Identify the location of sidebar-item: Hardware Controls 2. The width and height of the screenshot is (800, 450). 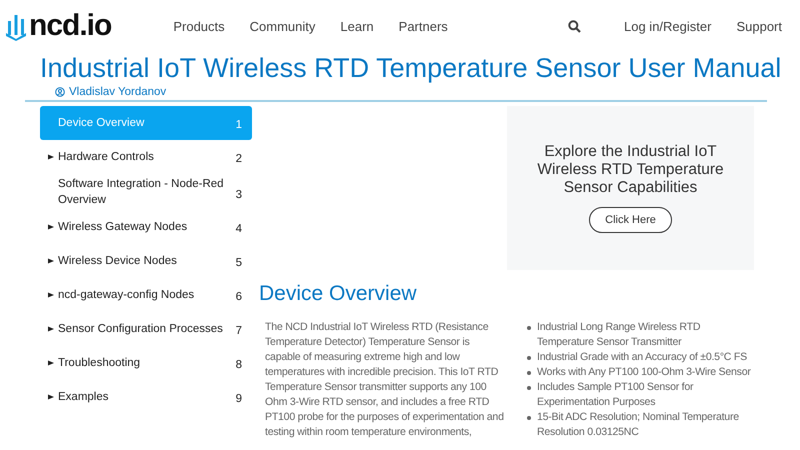
(146, 157).